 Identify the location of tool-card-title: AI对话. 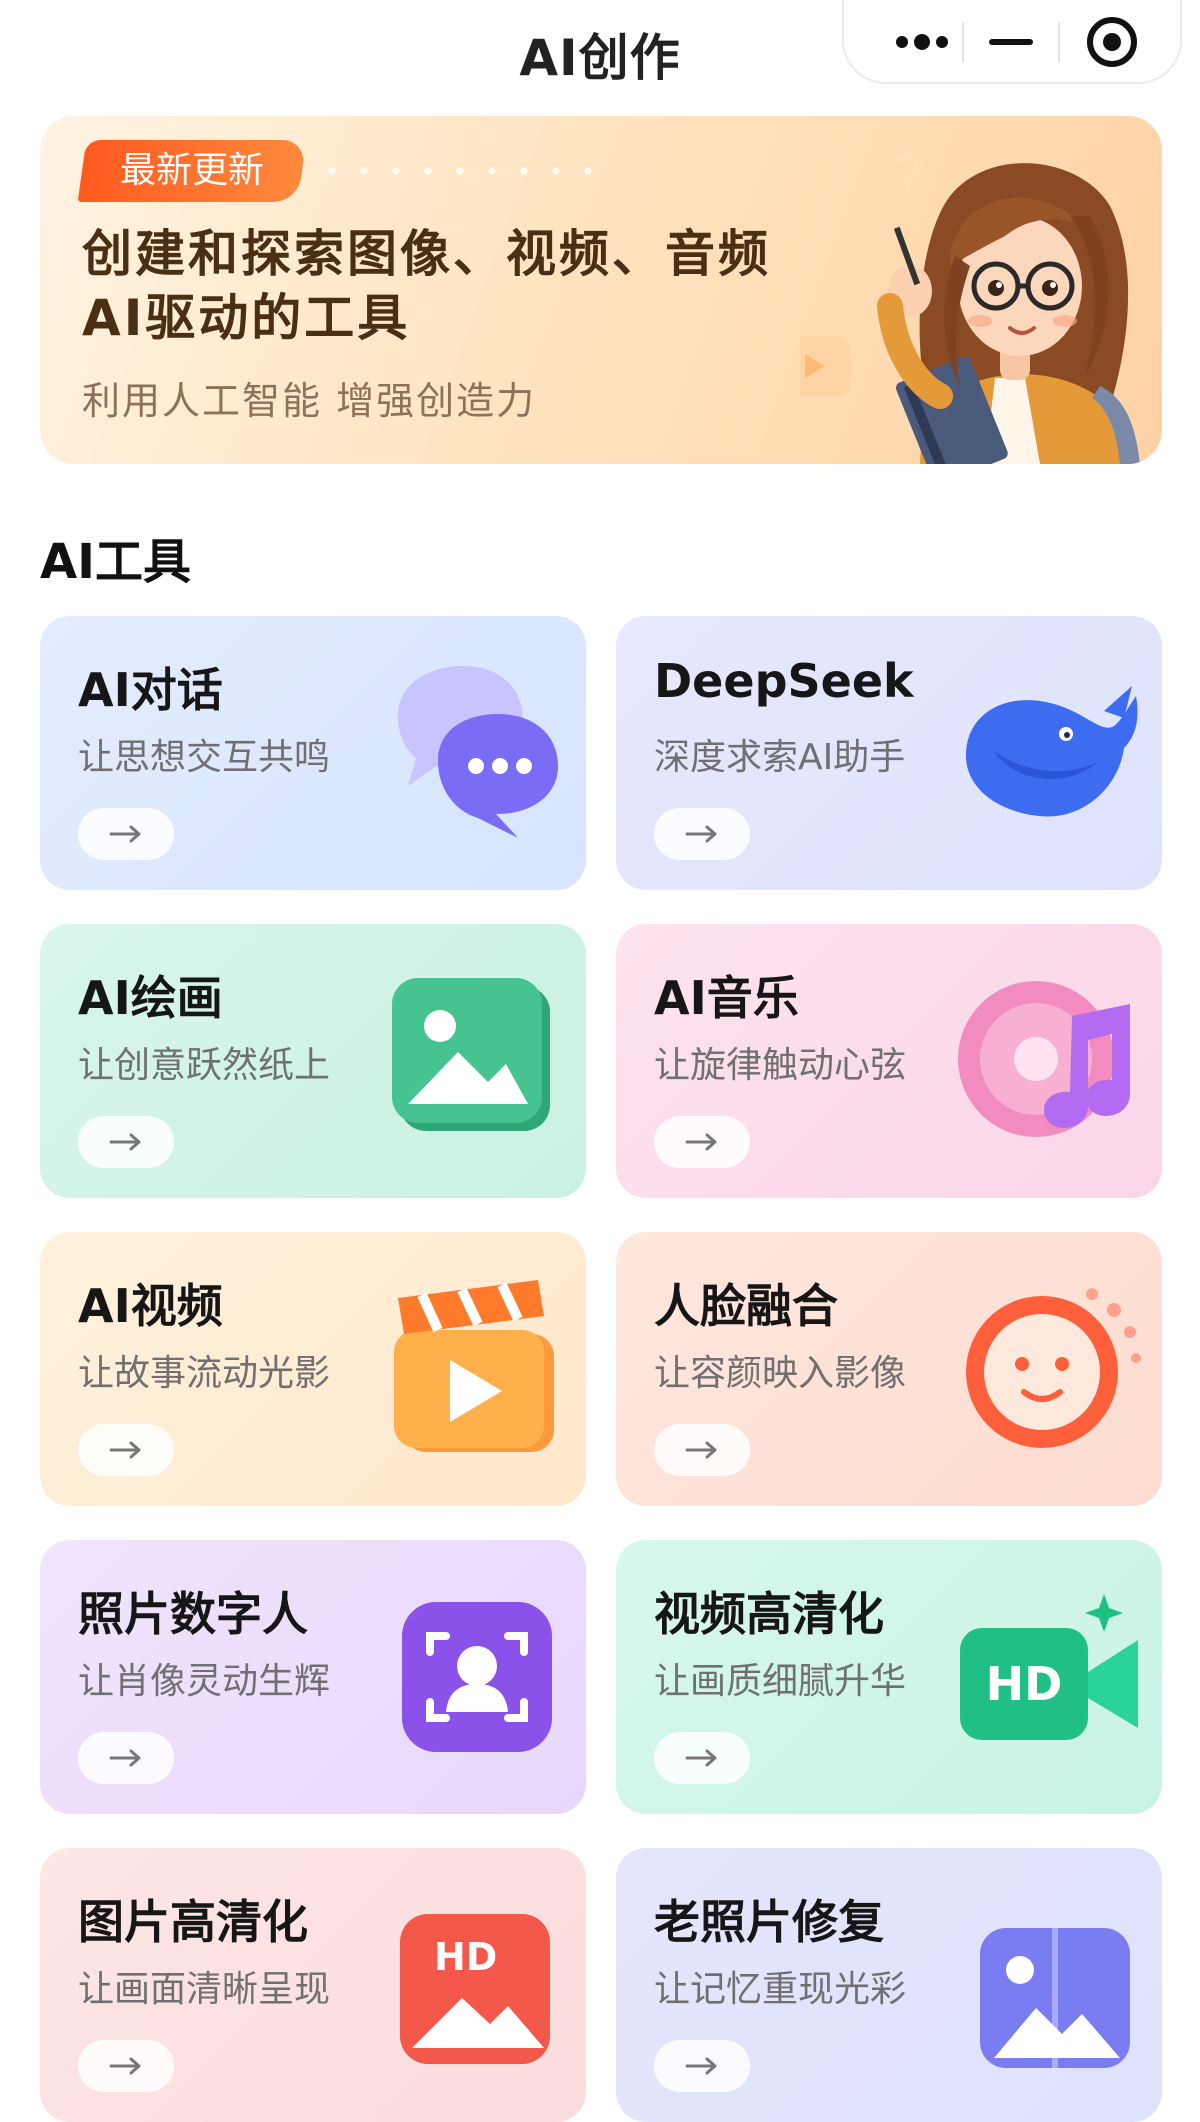
(150, 690).